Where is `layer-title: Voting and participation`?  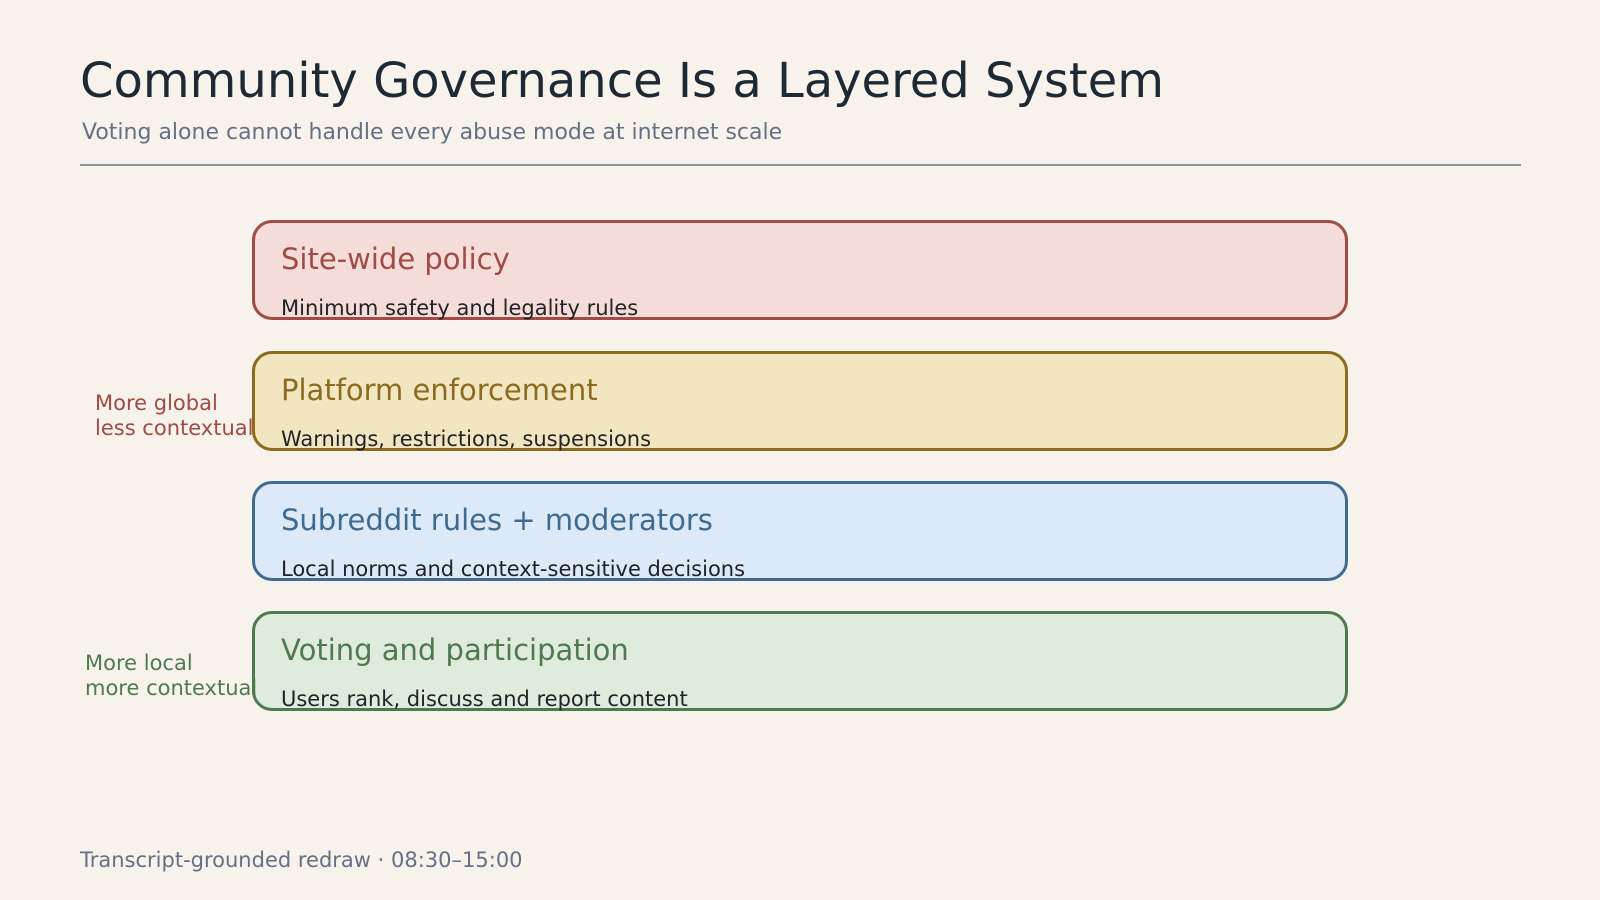
layer-title: Voting and participation is located at coordinates (455, 650).